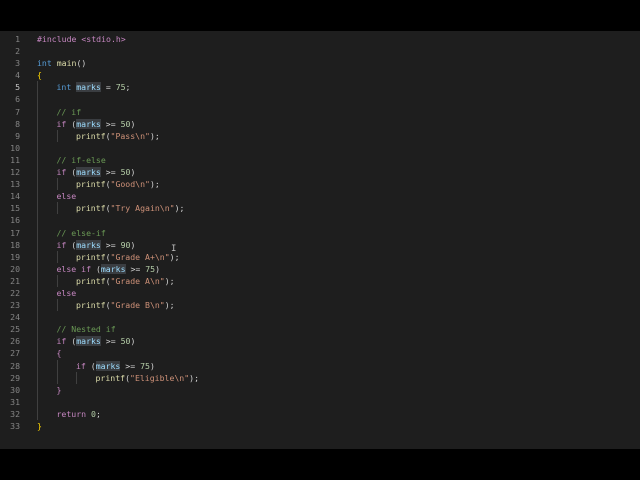 The height and width of the screenshot is (480, 640). I want to click on line-number: 6, so click(17, 99).